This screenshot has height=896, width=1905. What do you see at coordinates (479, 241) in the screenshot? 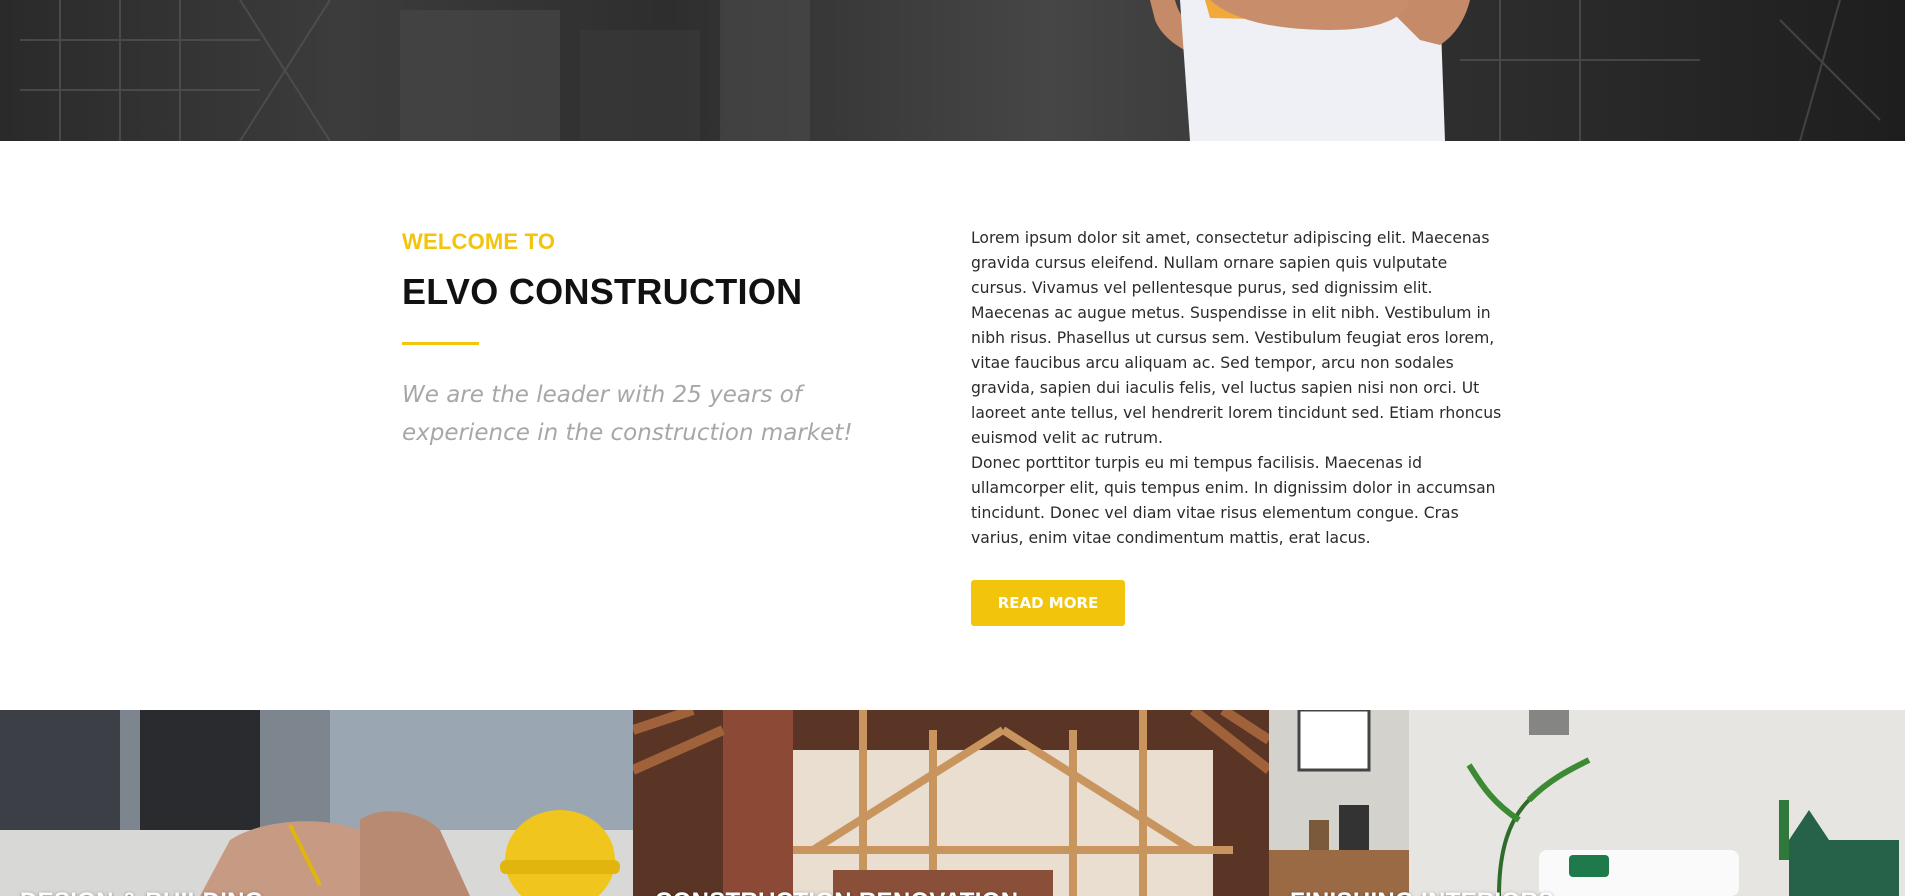
I see `welcome-eyebrow: WELCOME TO` at bounding box center [479, 241].